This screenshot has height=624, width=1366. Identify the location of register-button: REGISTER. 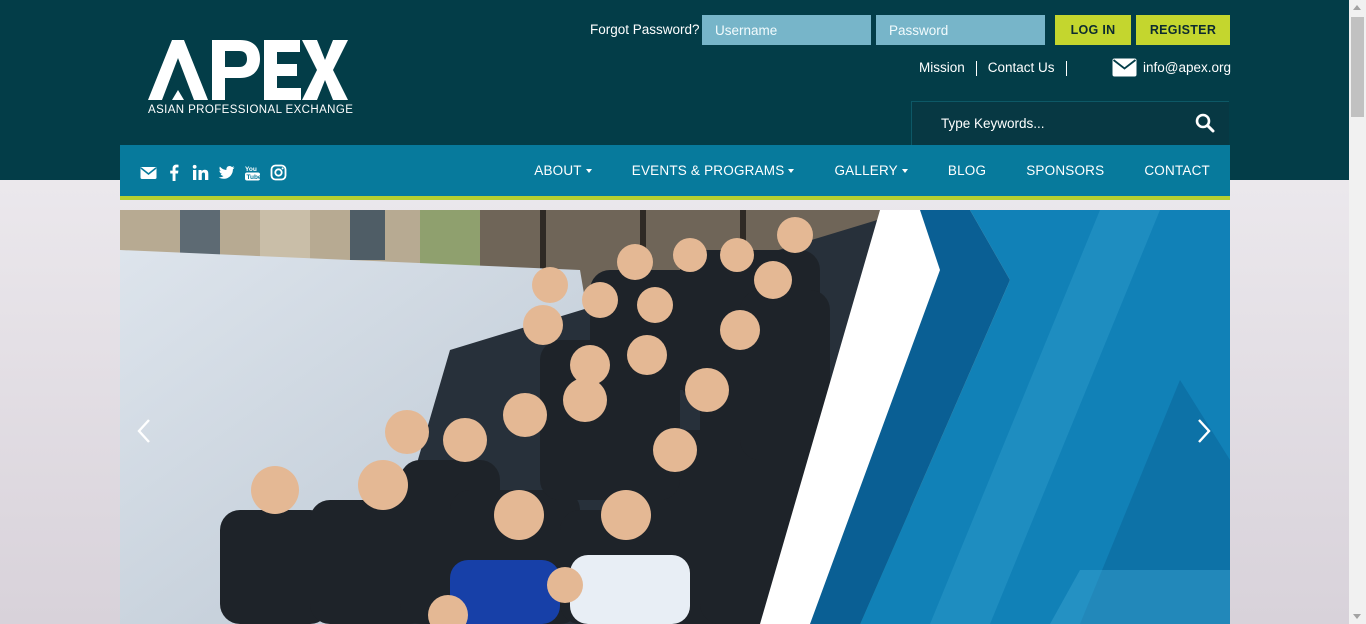
(1183, 30).